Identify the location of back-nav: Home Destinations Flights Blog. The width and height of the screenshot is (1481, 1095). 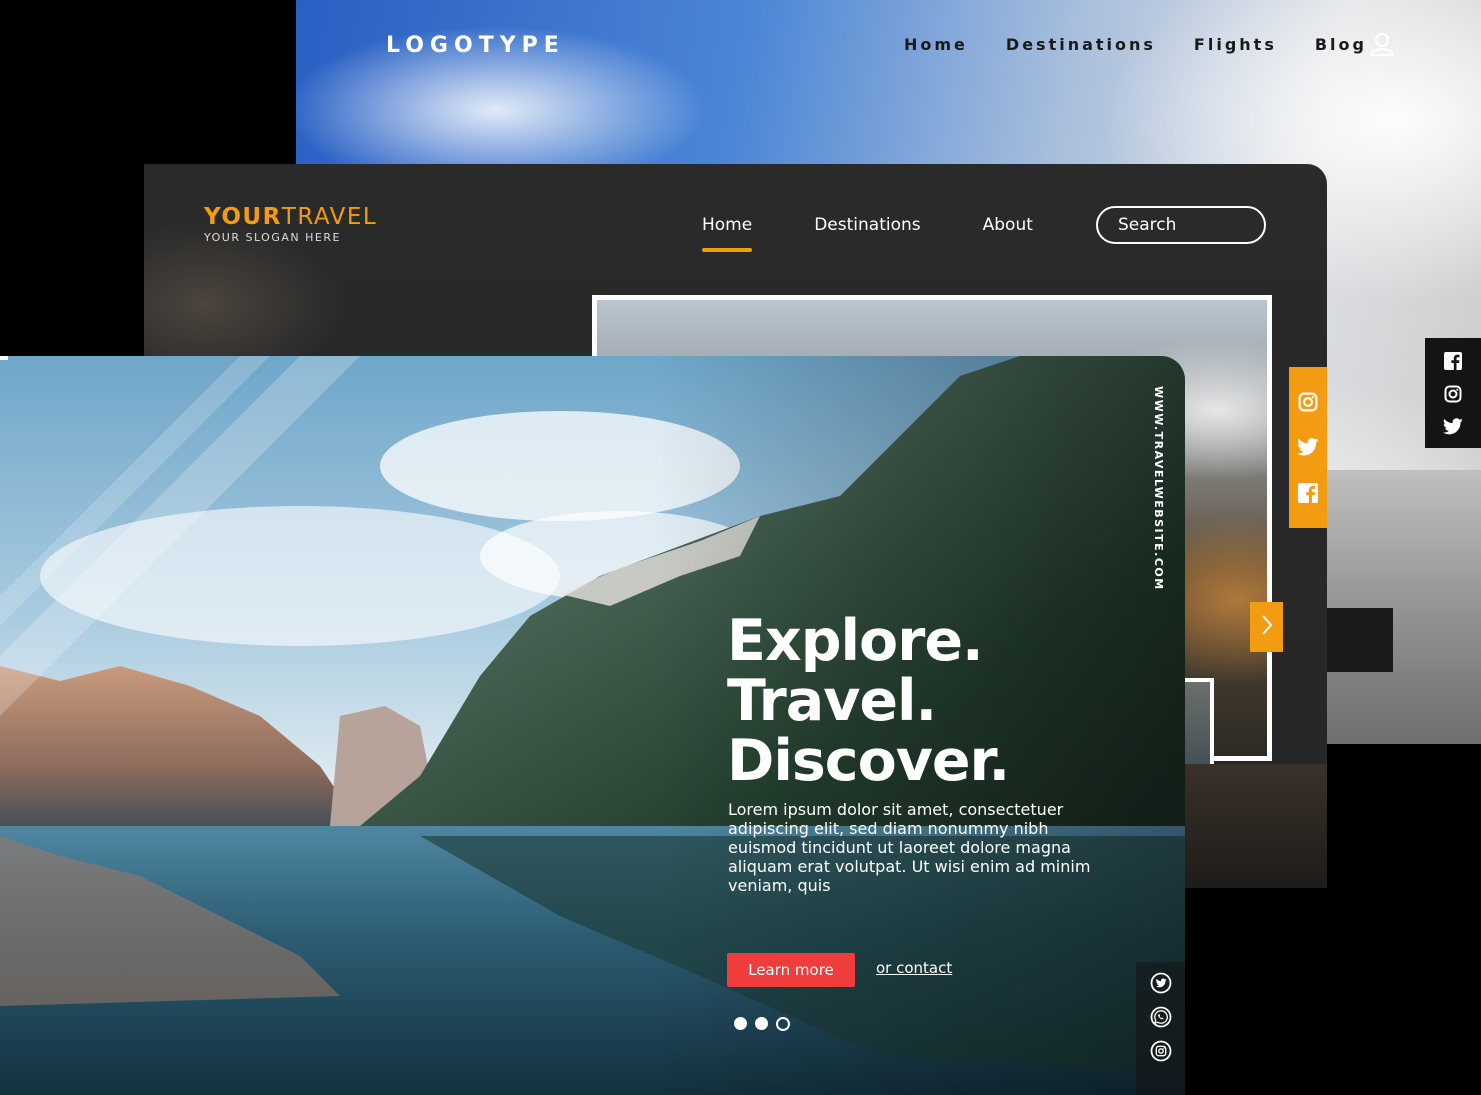
(1135, 44).